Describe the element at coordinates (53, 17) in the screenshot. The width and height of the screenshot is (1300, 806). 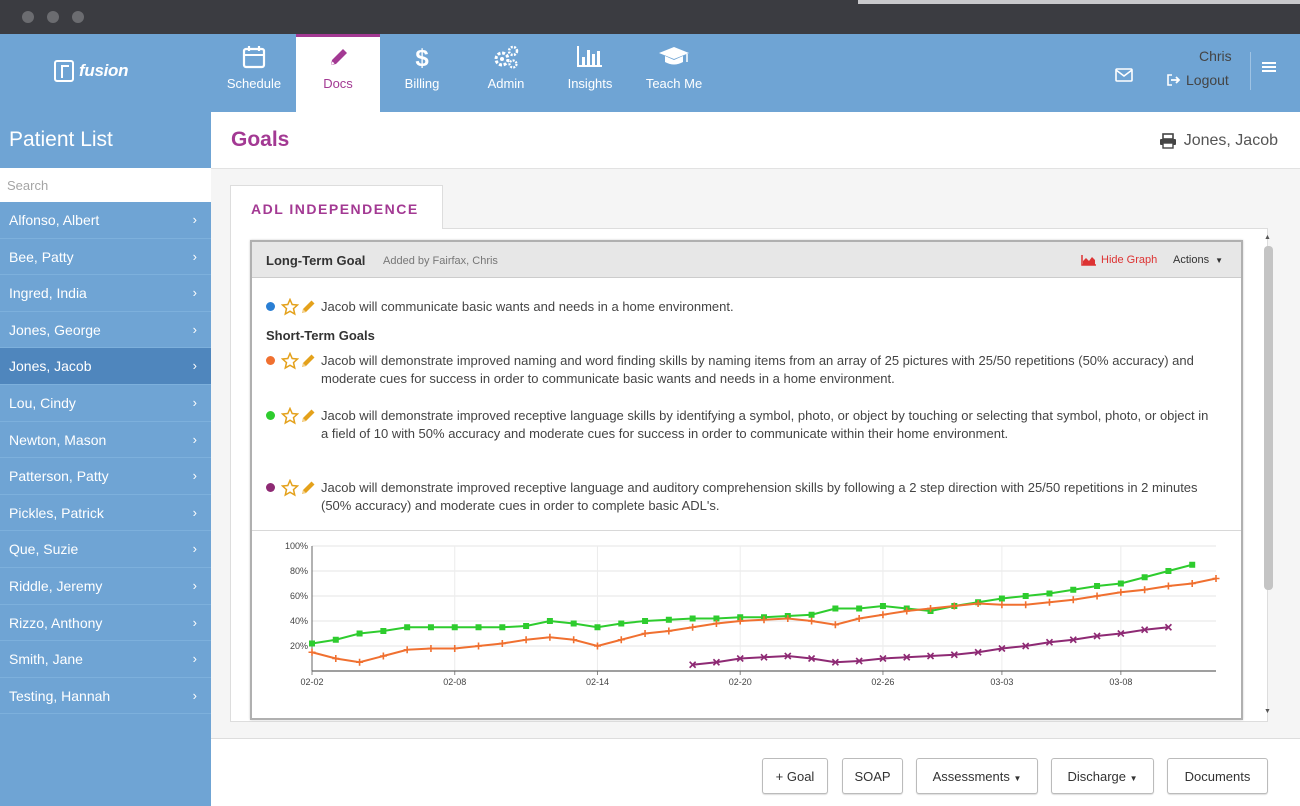
I see `window-minimize-dot` at that location.